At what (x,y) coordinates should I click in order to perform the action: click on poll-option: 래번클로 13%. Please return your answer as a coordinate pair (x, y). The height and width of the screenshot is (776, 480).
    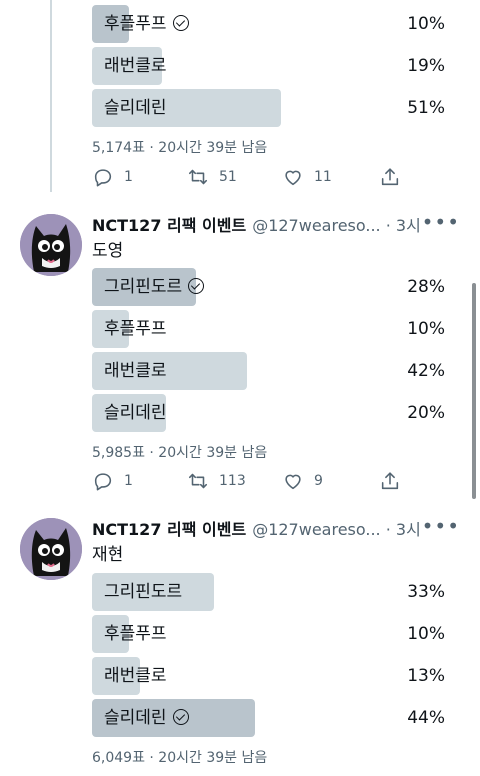
    Looking at the image, I should click on (272, 676).